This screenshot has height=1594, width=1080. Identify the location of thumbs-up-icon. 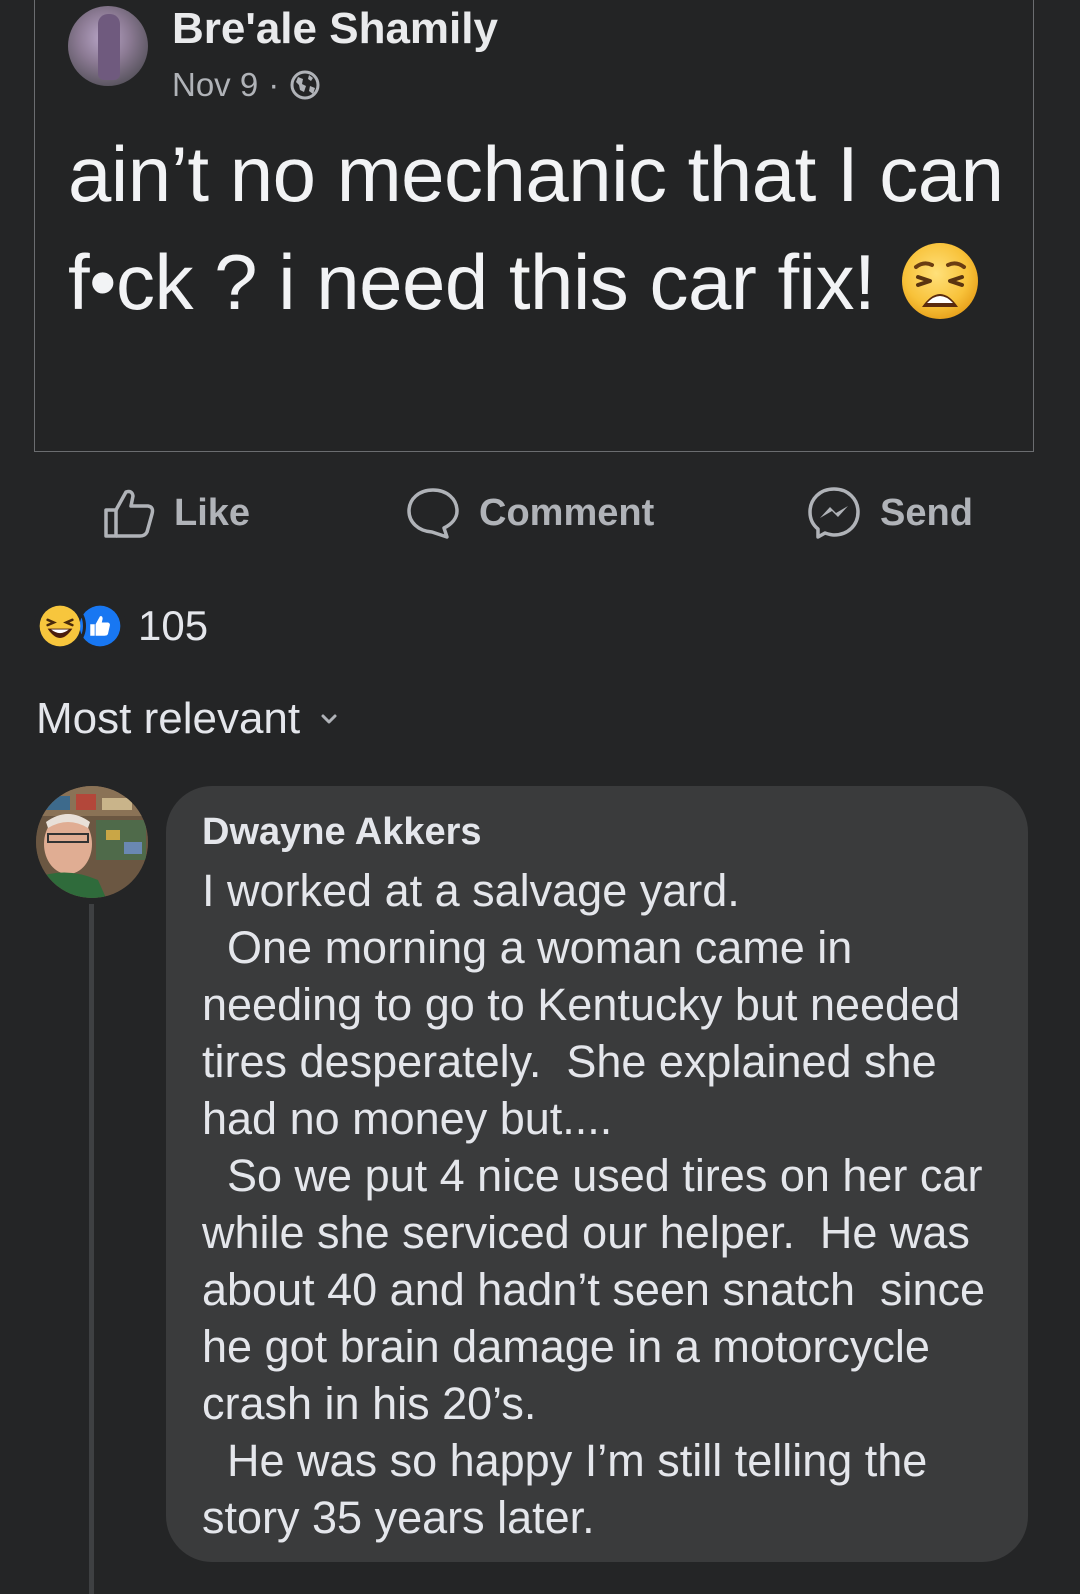
(129, 513).